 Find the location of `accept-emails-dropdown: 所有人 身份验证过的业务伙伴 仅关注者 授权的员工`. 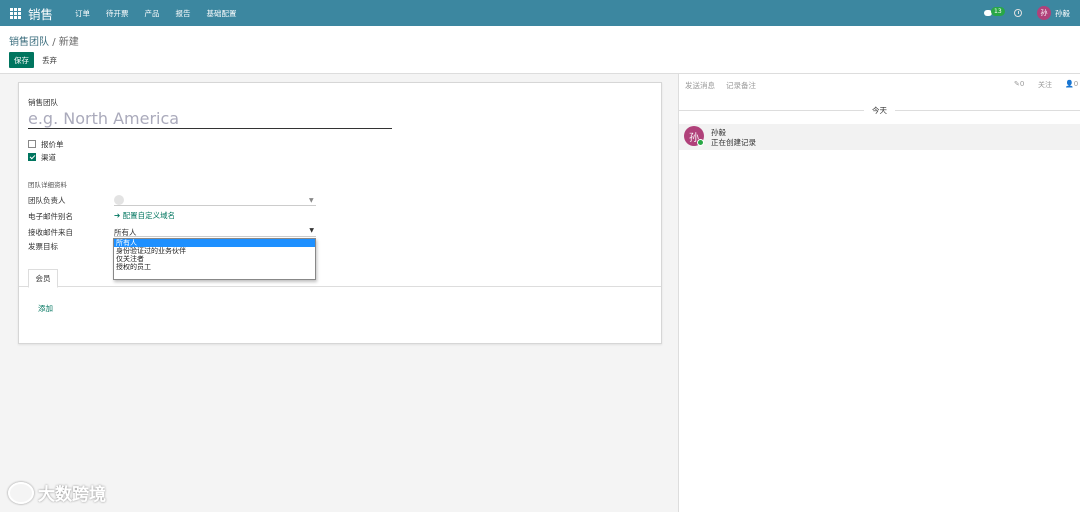

accept-emails-dropdown: 所有人 身份验证过的业务伙伴 仅关注者 授权的员工 is located at coordinates (214, 259).